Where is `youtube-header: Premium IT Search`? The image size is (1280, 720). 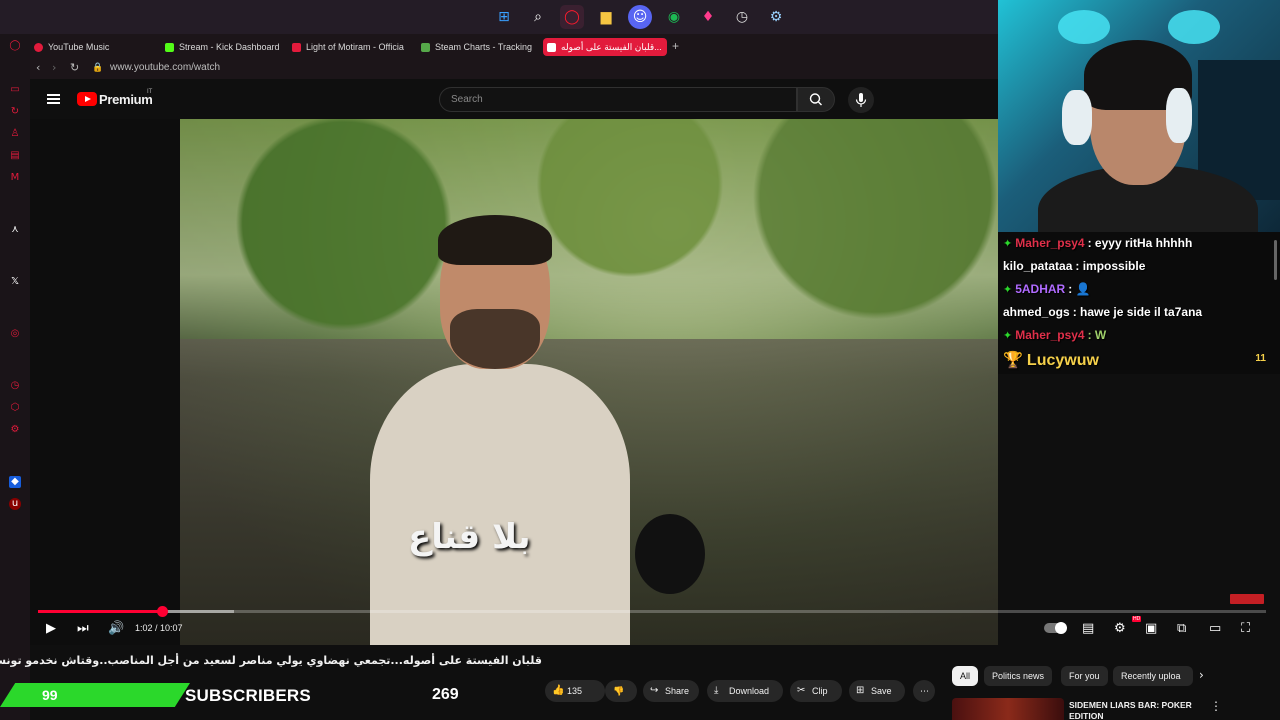 youtube-header: Premium IT Search is located at coordinates (514, 99).